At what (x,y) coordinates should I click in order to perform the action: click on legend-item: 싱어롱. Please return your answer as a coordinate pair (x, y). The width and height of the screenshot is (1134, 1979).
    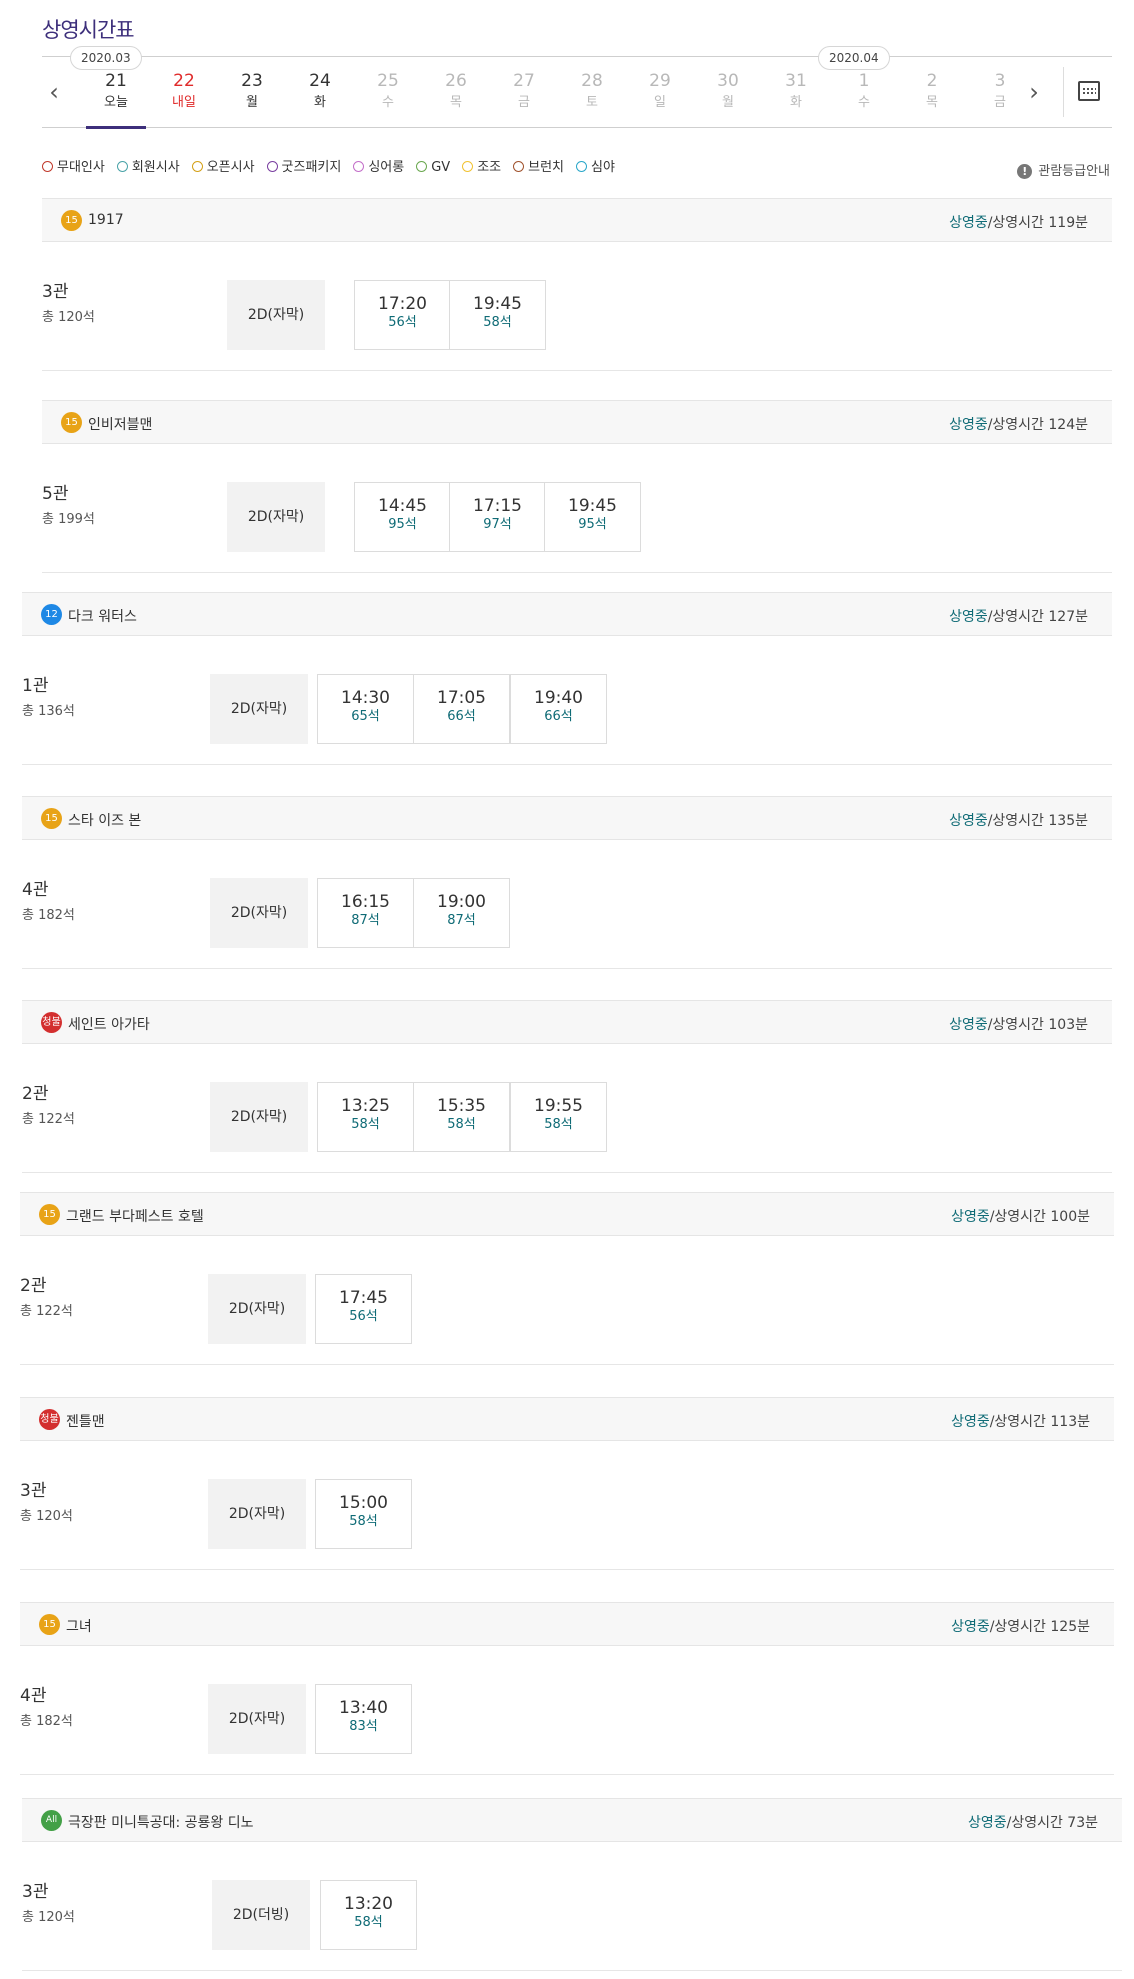
    Looking at the image, I should click on (378, 165).